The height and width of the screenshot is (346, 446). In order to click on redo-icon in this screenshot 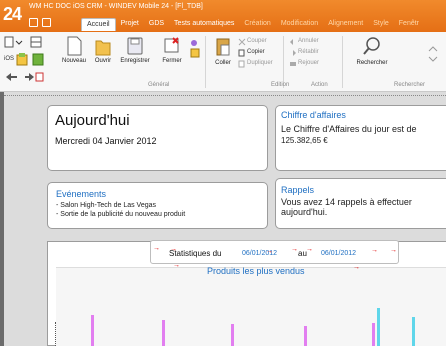, I will do `click(294, 53)`.